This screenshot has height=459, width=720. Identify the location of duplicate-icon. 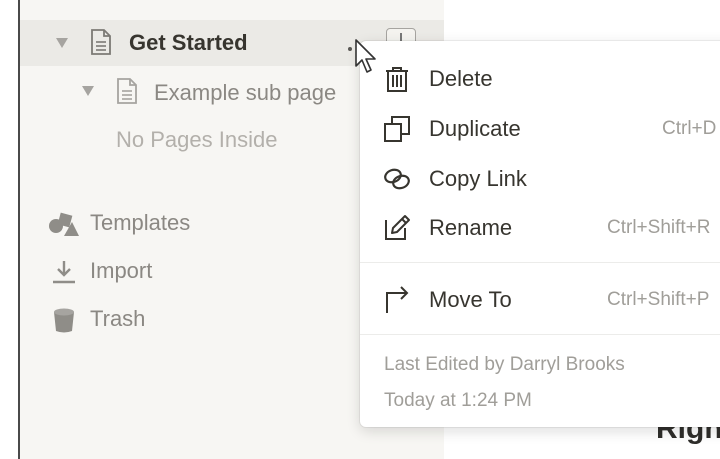
(397, 129).